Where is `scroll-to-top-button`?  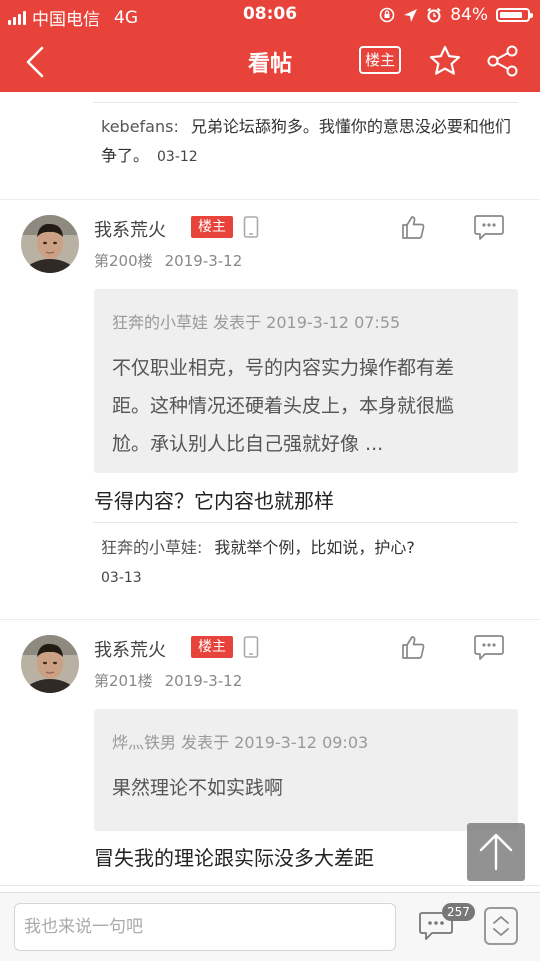 scroll-to-top-button is located at coordinates (496, 852).